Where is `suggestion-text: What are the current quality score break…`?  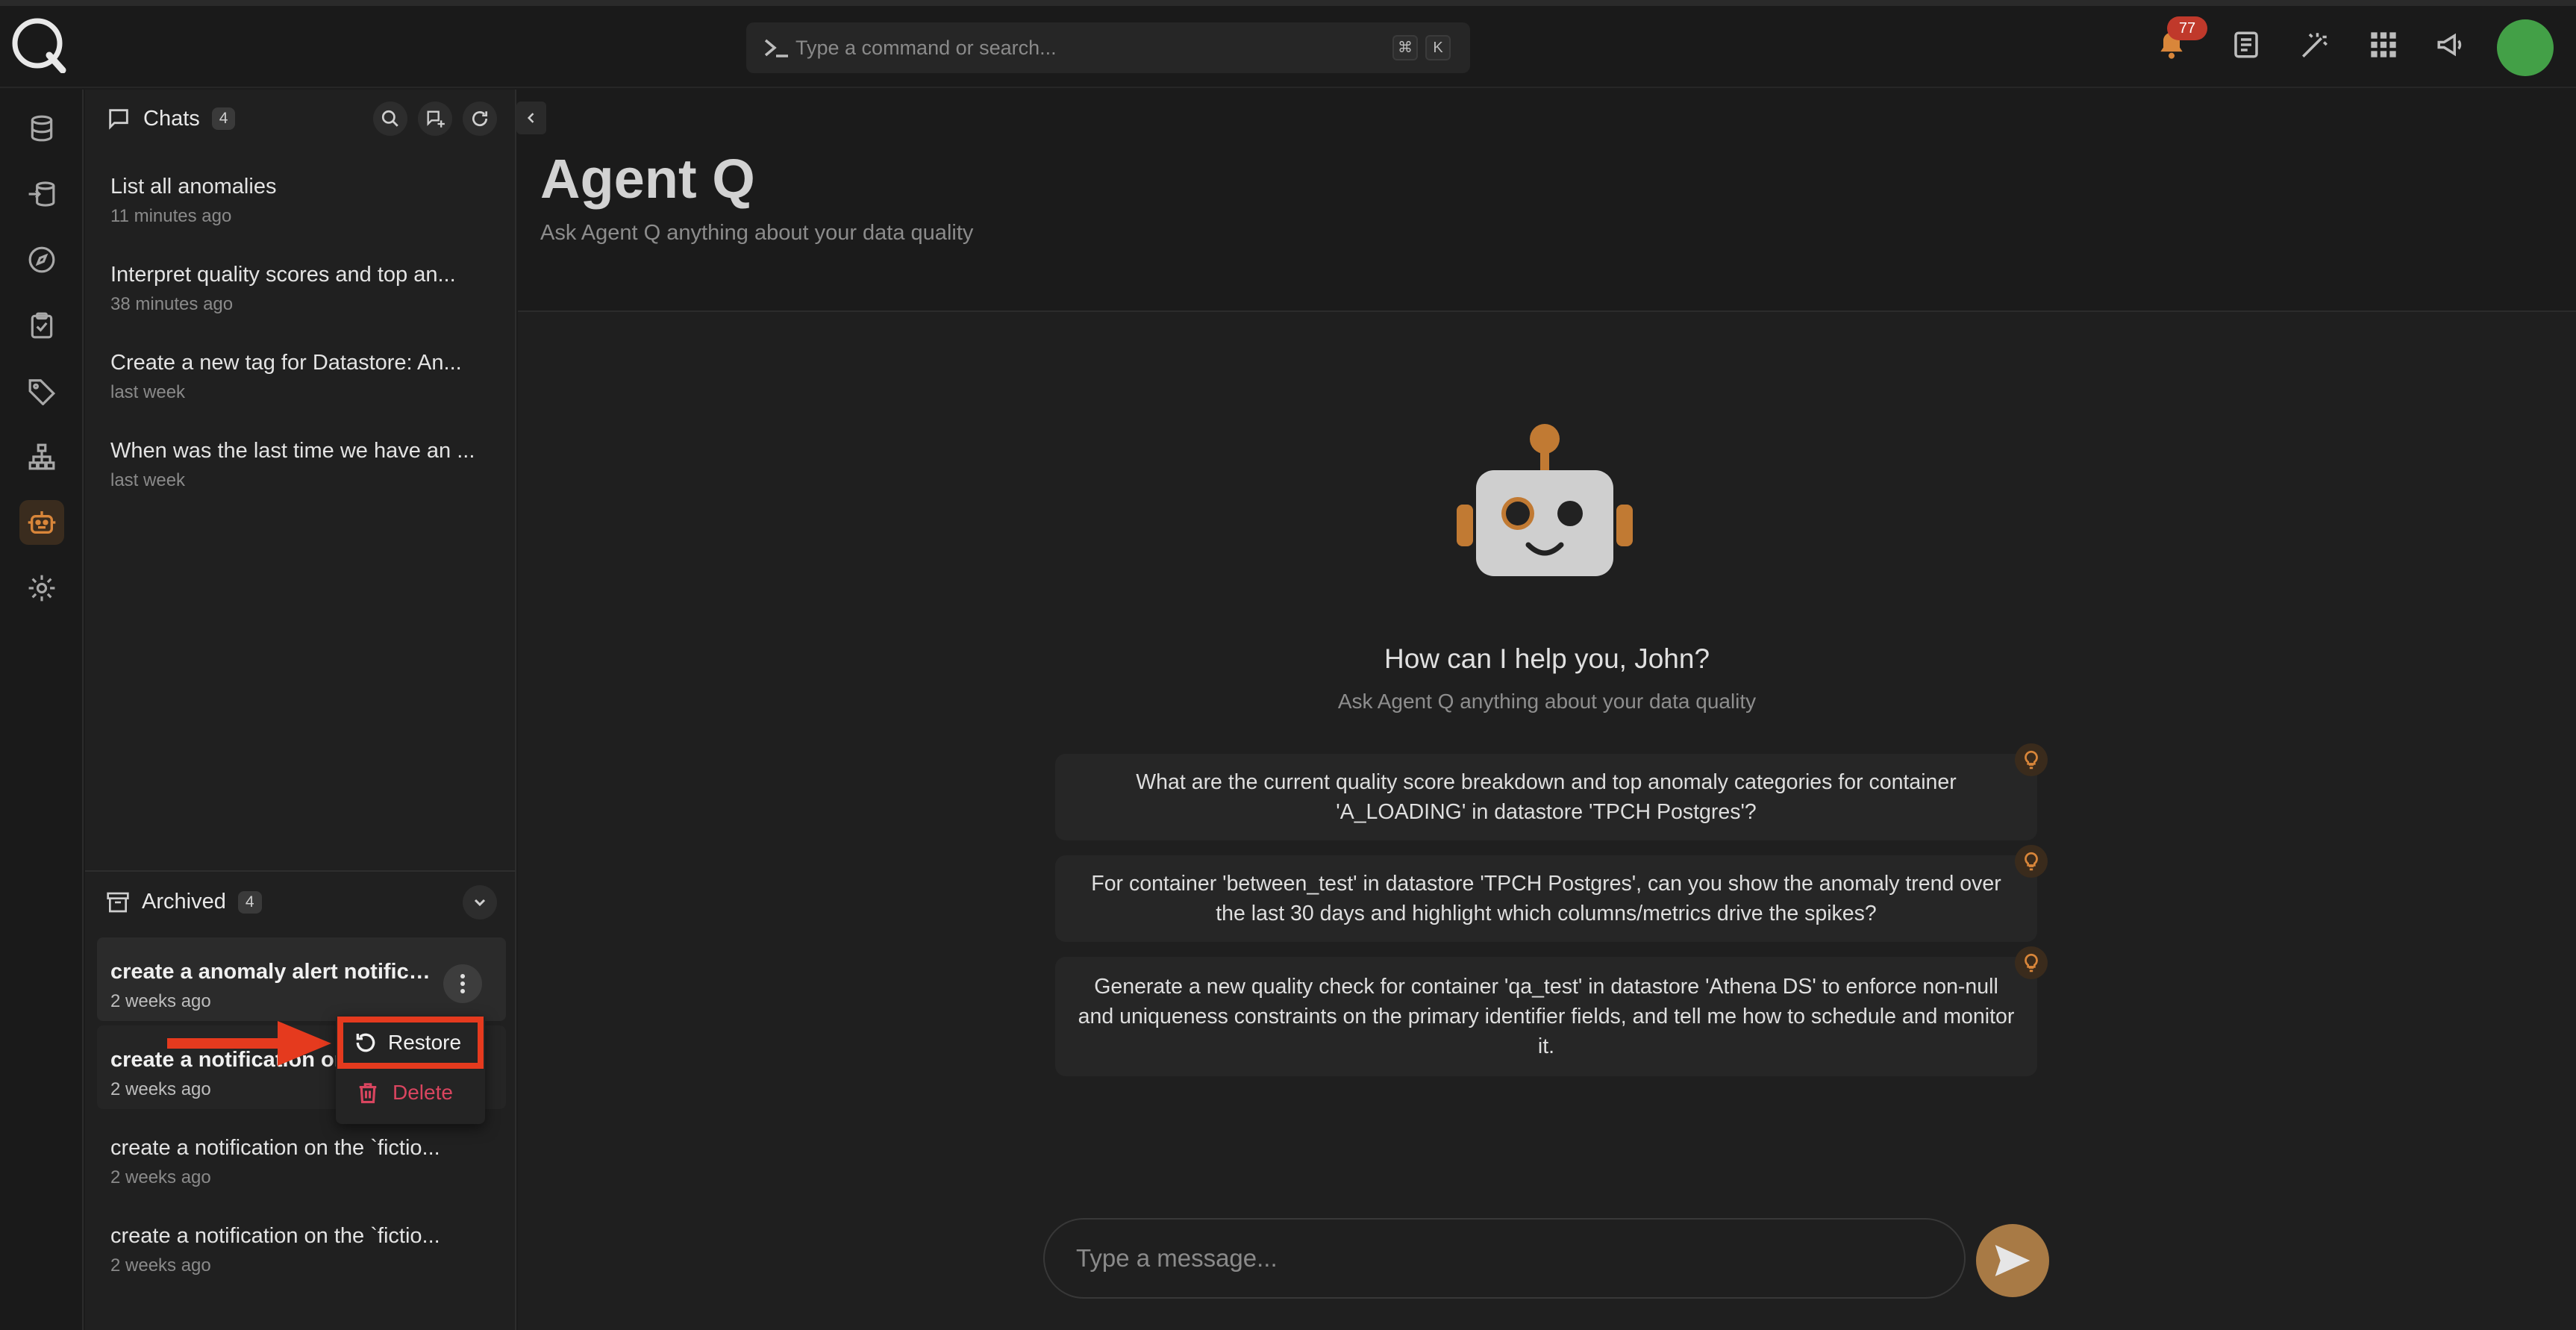 suggestion-text: What are the current quality score break… is located at coordinates (1546, 797).